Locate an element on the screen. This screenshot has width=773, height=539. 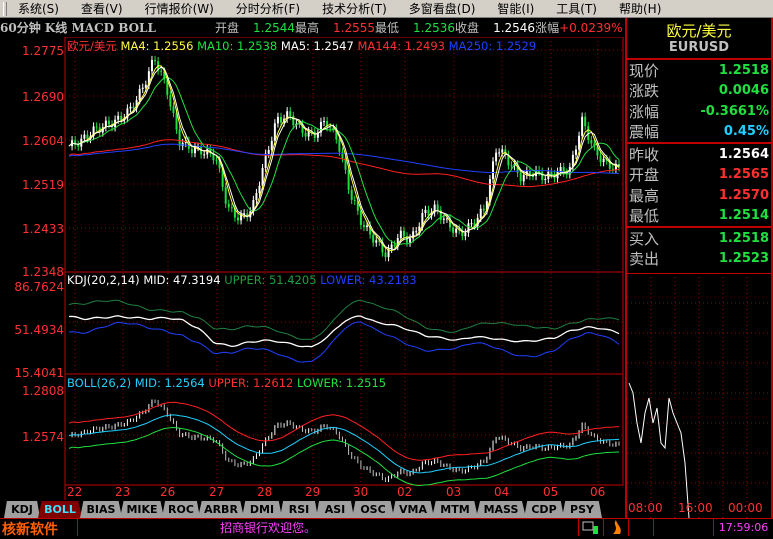
boll-y-label: 1.2574 is located at coordinates (43, 437).